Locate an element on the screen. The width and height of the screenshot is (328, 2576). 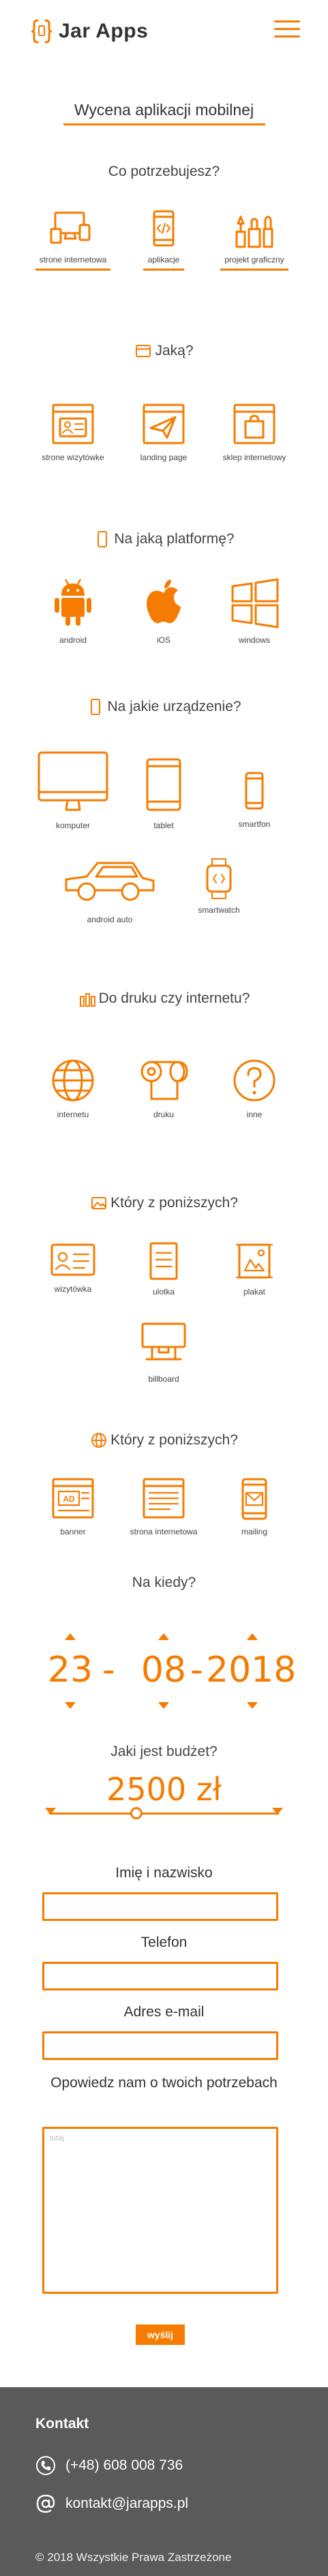
copyright: © 2018 Wszystkie Prawa Zastrzeżone is located at coordinates (133, 2557).